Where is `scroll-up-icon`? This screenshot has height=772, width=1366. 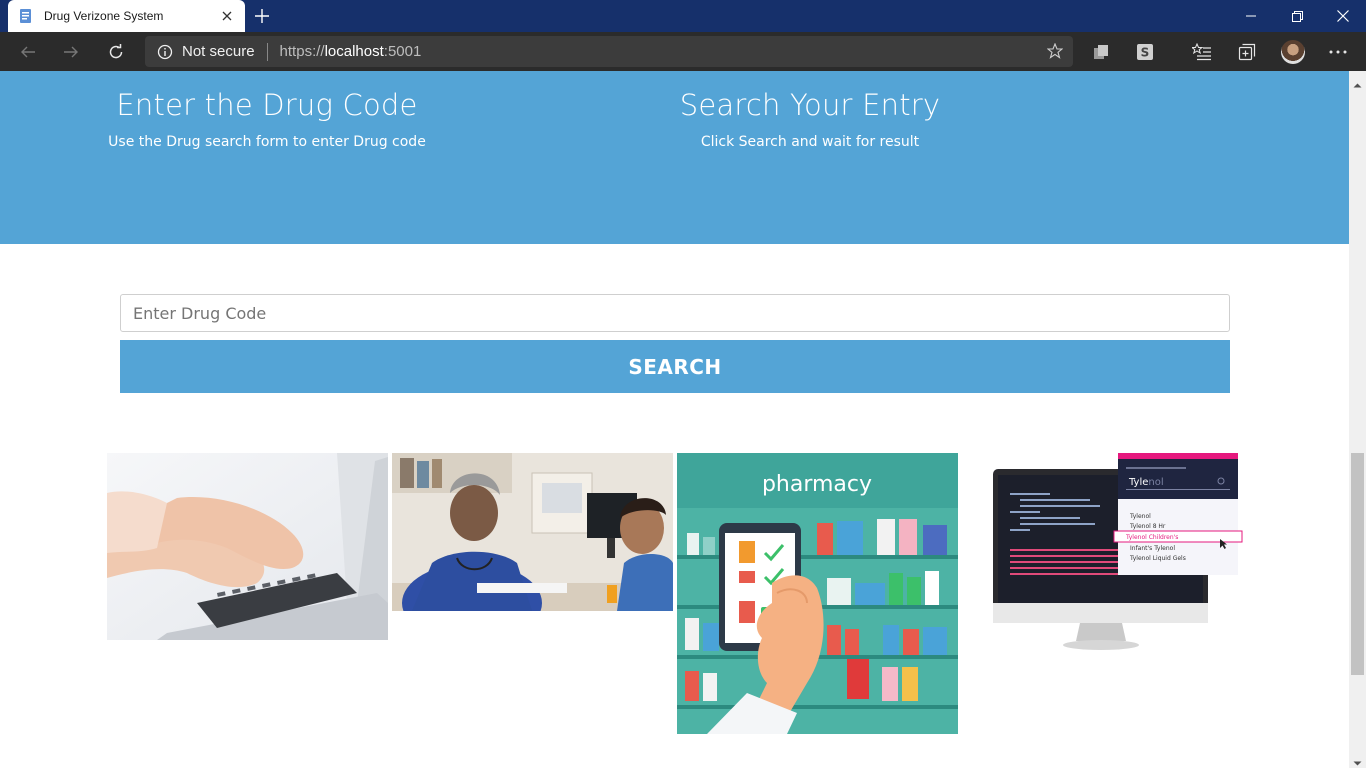 scroll-up-icon is located at coordinates (1357, 81).